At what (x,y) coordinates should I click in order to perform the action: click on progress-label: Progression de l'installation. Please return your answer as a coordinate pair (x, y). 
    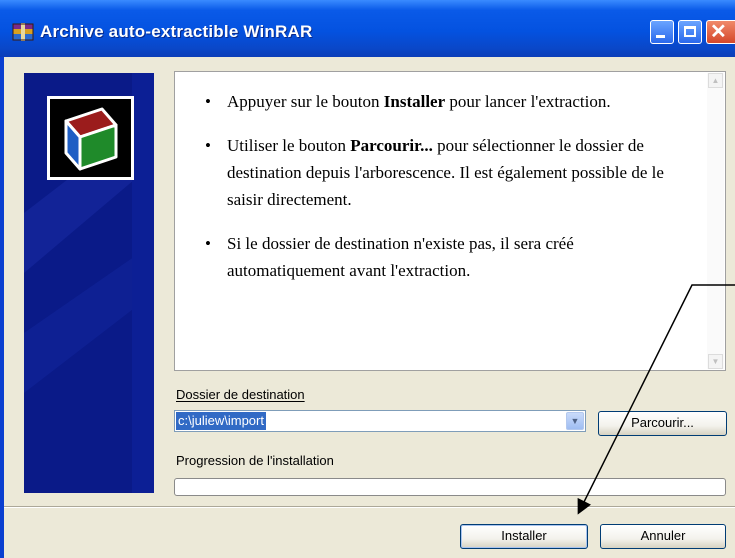
    Looking at the image, I should click on (255, 460).